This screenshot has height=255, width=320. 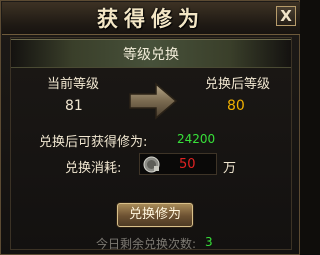 I want to click on current-level-label: 当前等级, so click(x=73, y=84).